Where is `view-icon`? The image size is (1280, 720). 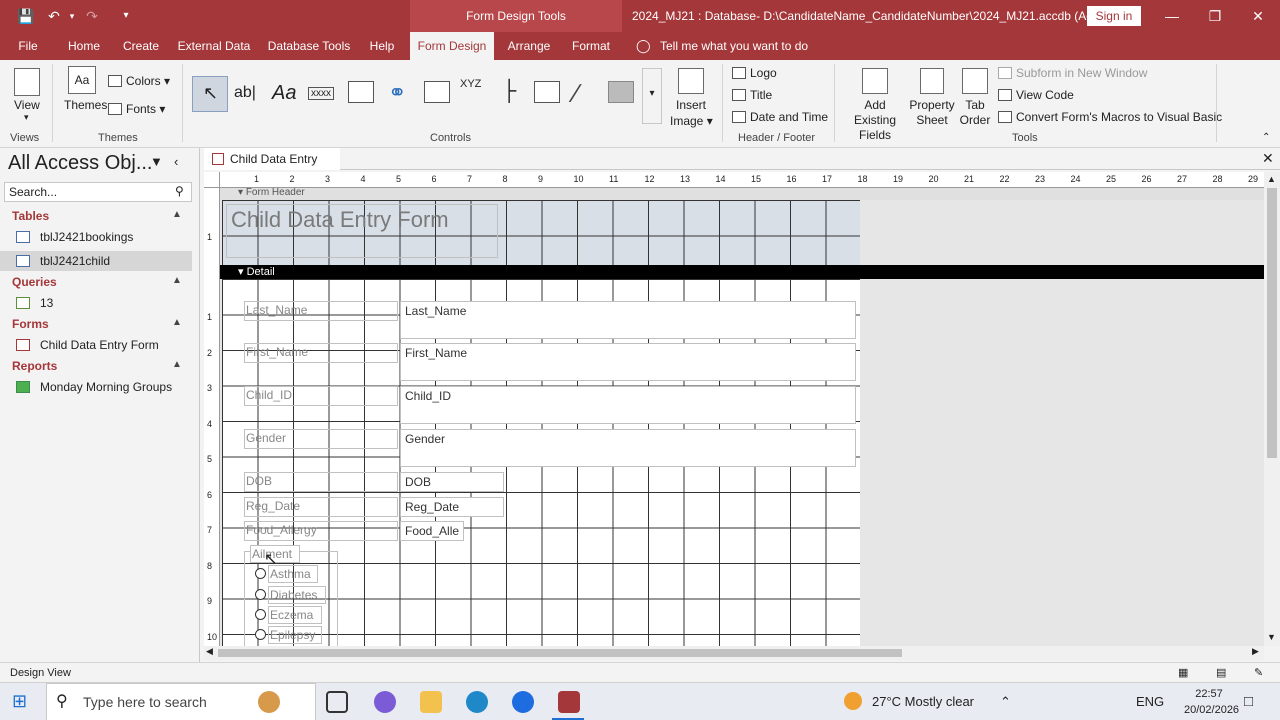 view-icon is located at coordinates (27, 82).